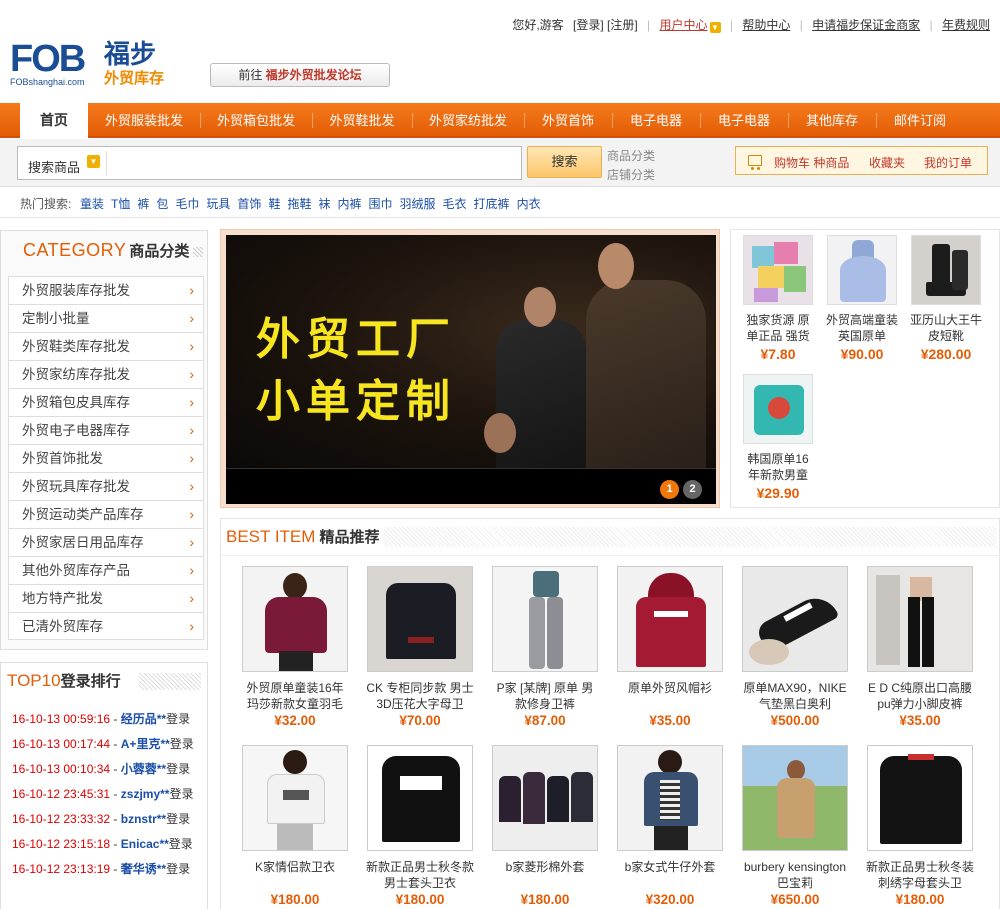  I want to click on product-name: 外贸高端童装英国原单, so click(862, 328).